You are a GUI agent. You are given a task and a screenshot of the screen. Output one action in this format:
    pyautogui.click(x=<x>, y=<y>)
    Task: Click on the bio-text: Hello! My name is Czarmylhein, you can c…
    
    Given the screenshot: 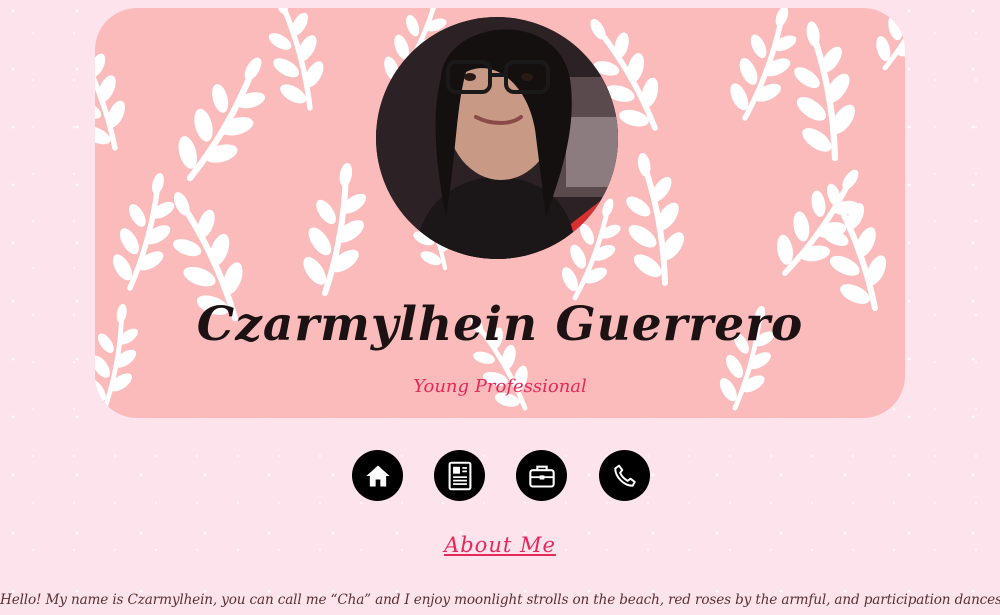 What is the action you would take?
    pyautogui.click(x=500, y=600)
    